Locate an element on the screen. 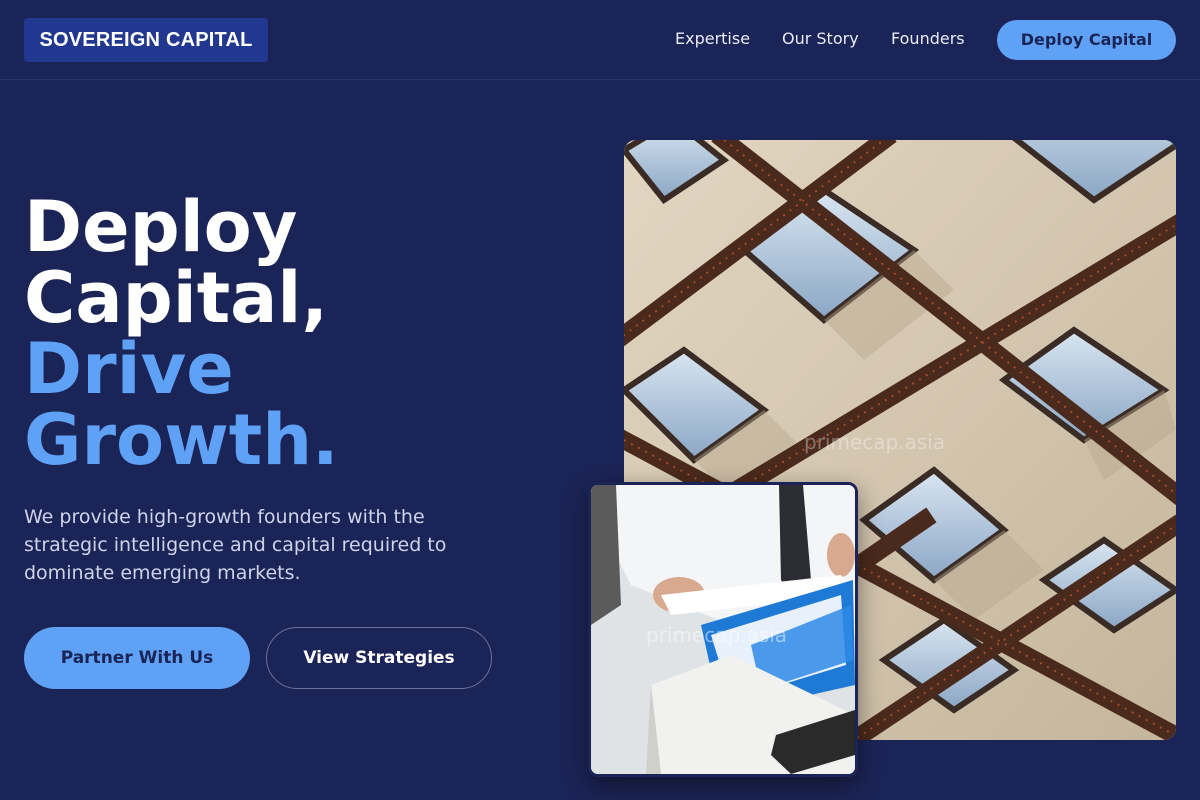 The width and height of the screenshot is (1200, 800). headline-line-1: Deploy is located at coordinates (161, 227).